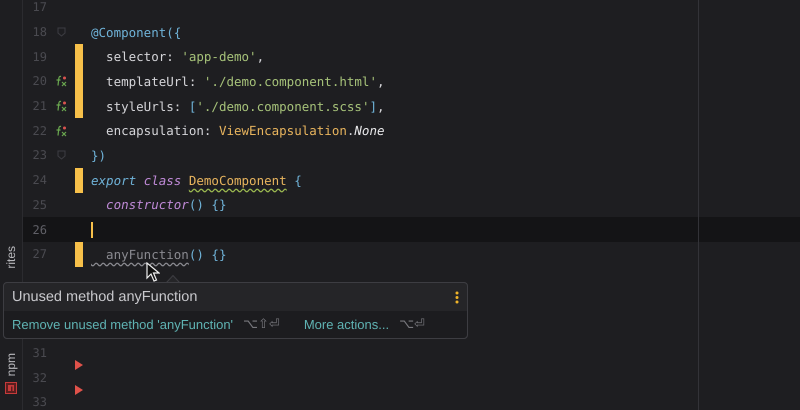  What do you see at coordinates (245, 106) in the screenshot?
I see `code-line: styleUrls: ['./demo.component.scss'],` at bounding box center [245, 106].